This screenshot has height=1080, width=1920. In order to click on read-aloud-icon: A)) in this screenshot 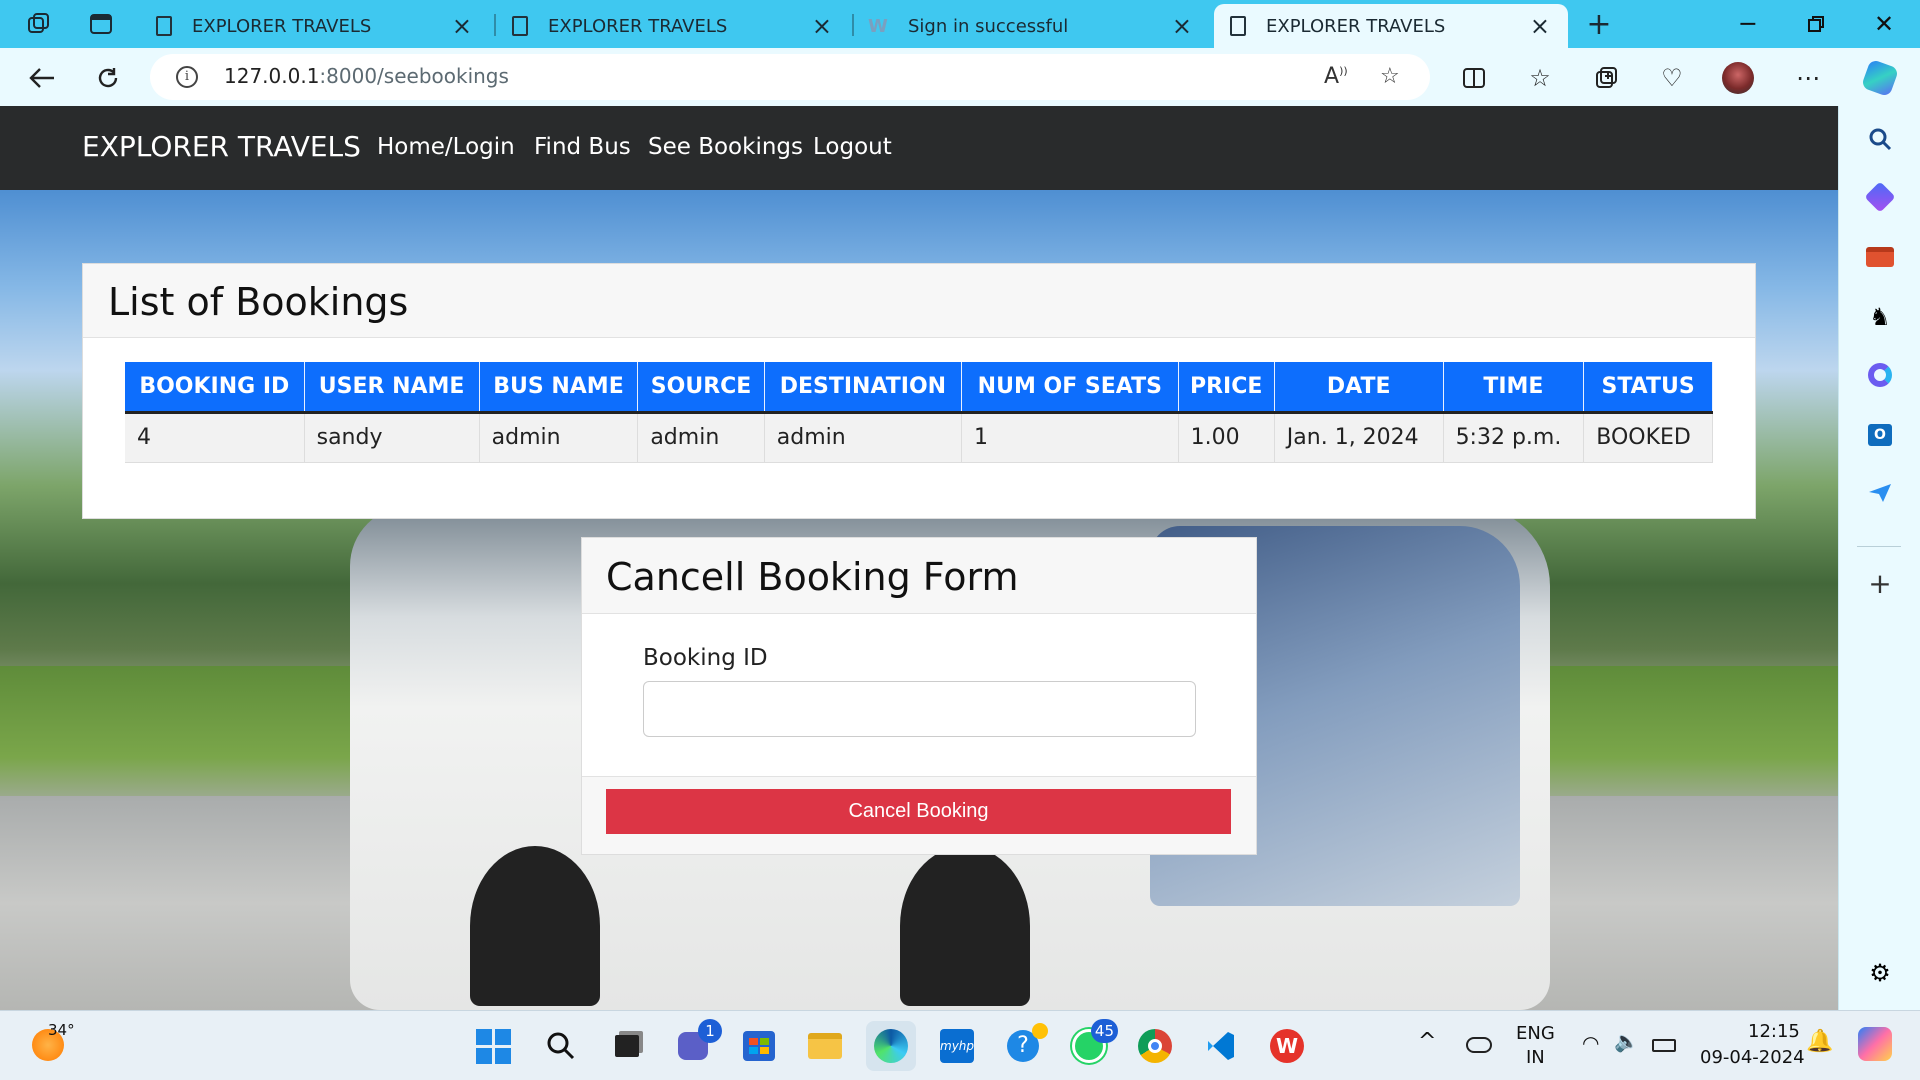, I will do `click(1336, 76)`.